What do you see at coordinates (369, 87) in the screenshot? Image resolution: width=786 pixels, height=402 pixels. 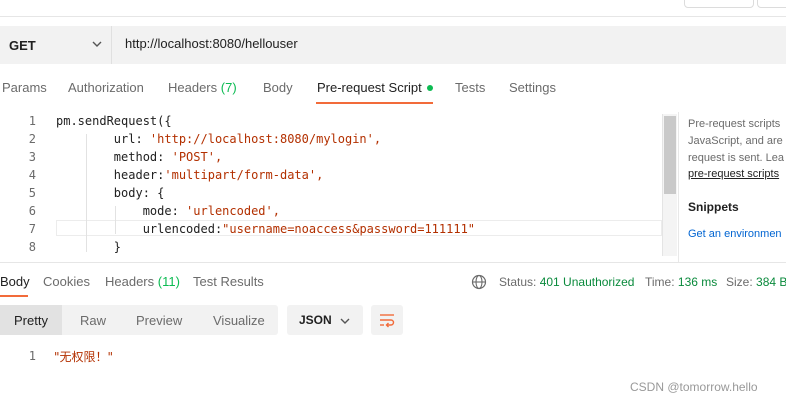 I see `tab-pre-request-script-label: Pre-request Script` at bounding box center [369, 87].